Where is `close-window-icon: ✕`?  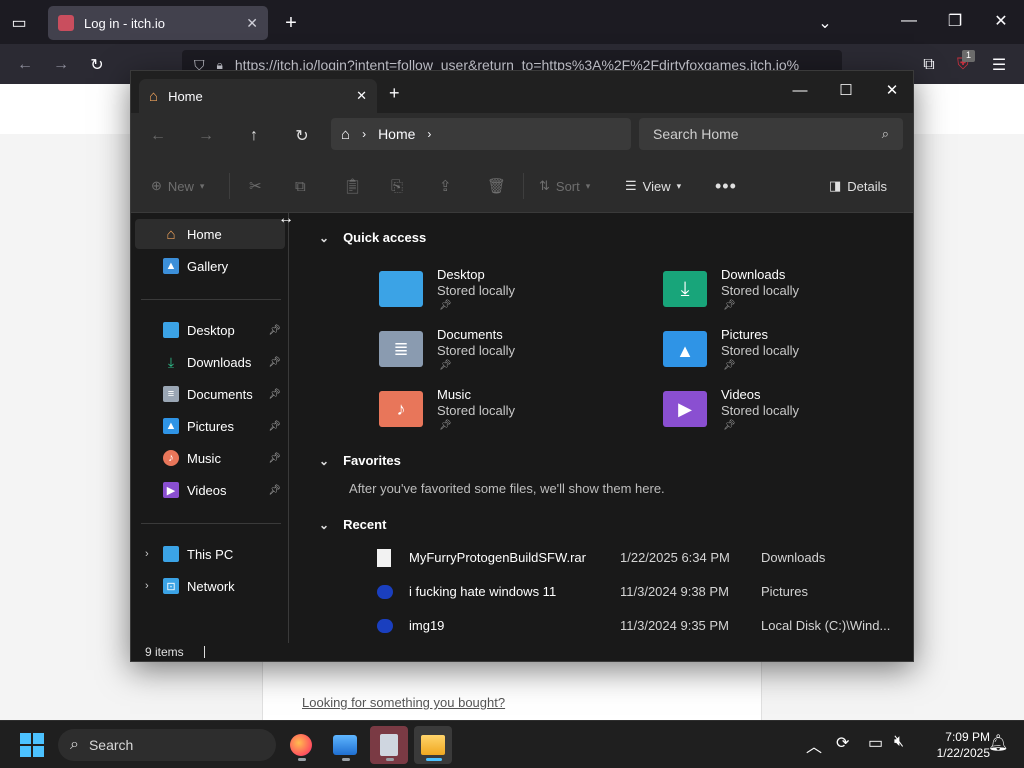
close-window-icon: ✕ is located at coordinates (892, 90).